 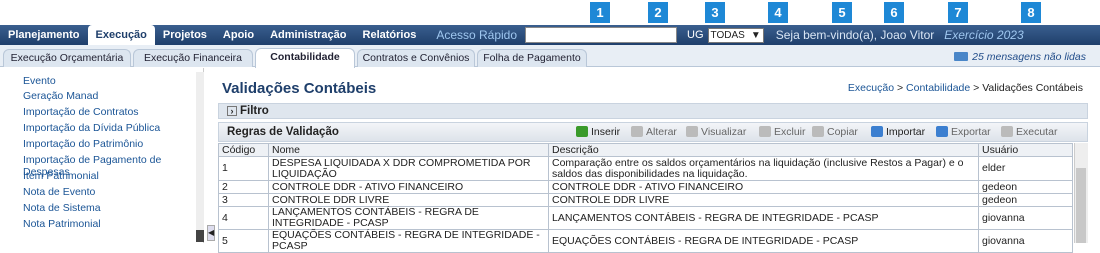 I want to click on nav-relatorios: Relatórios, so click(x=390, y=35).